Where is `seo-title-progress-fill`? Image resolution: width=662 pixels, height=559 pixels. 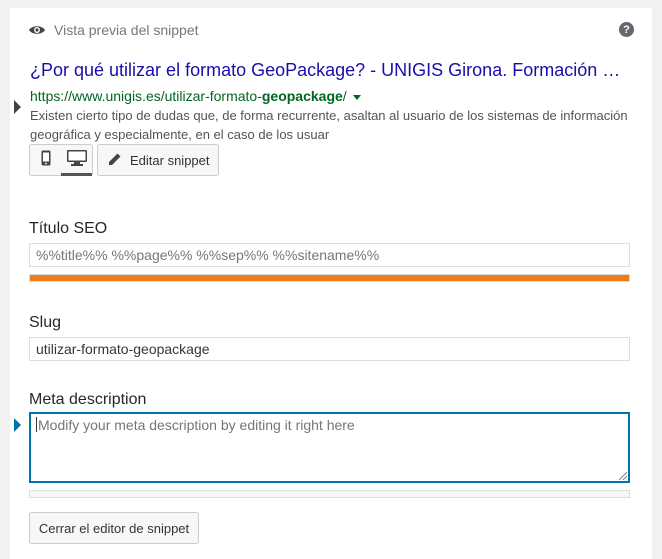
seo-title-progress-fill is located at coordinates (329, 278).